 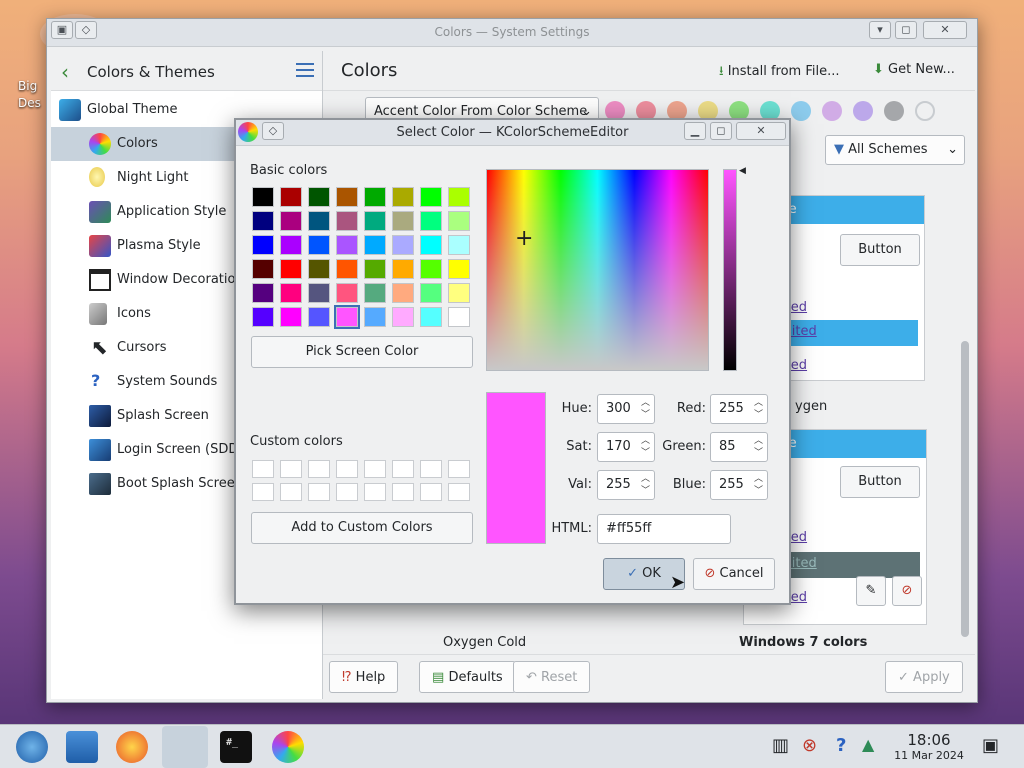 What do you see at coordinates (761, 131) in the screenshot?
I see `dialog-close-button: ✕` at bounding box center [761, 131].